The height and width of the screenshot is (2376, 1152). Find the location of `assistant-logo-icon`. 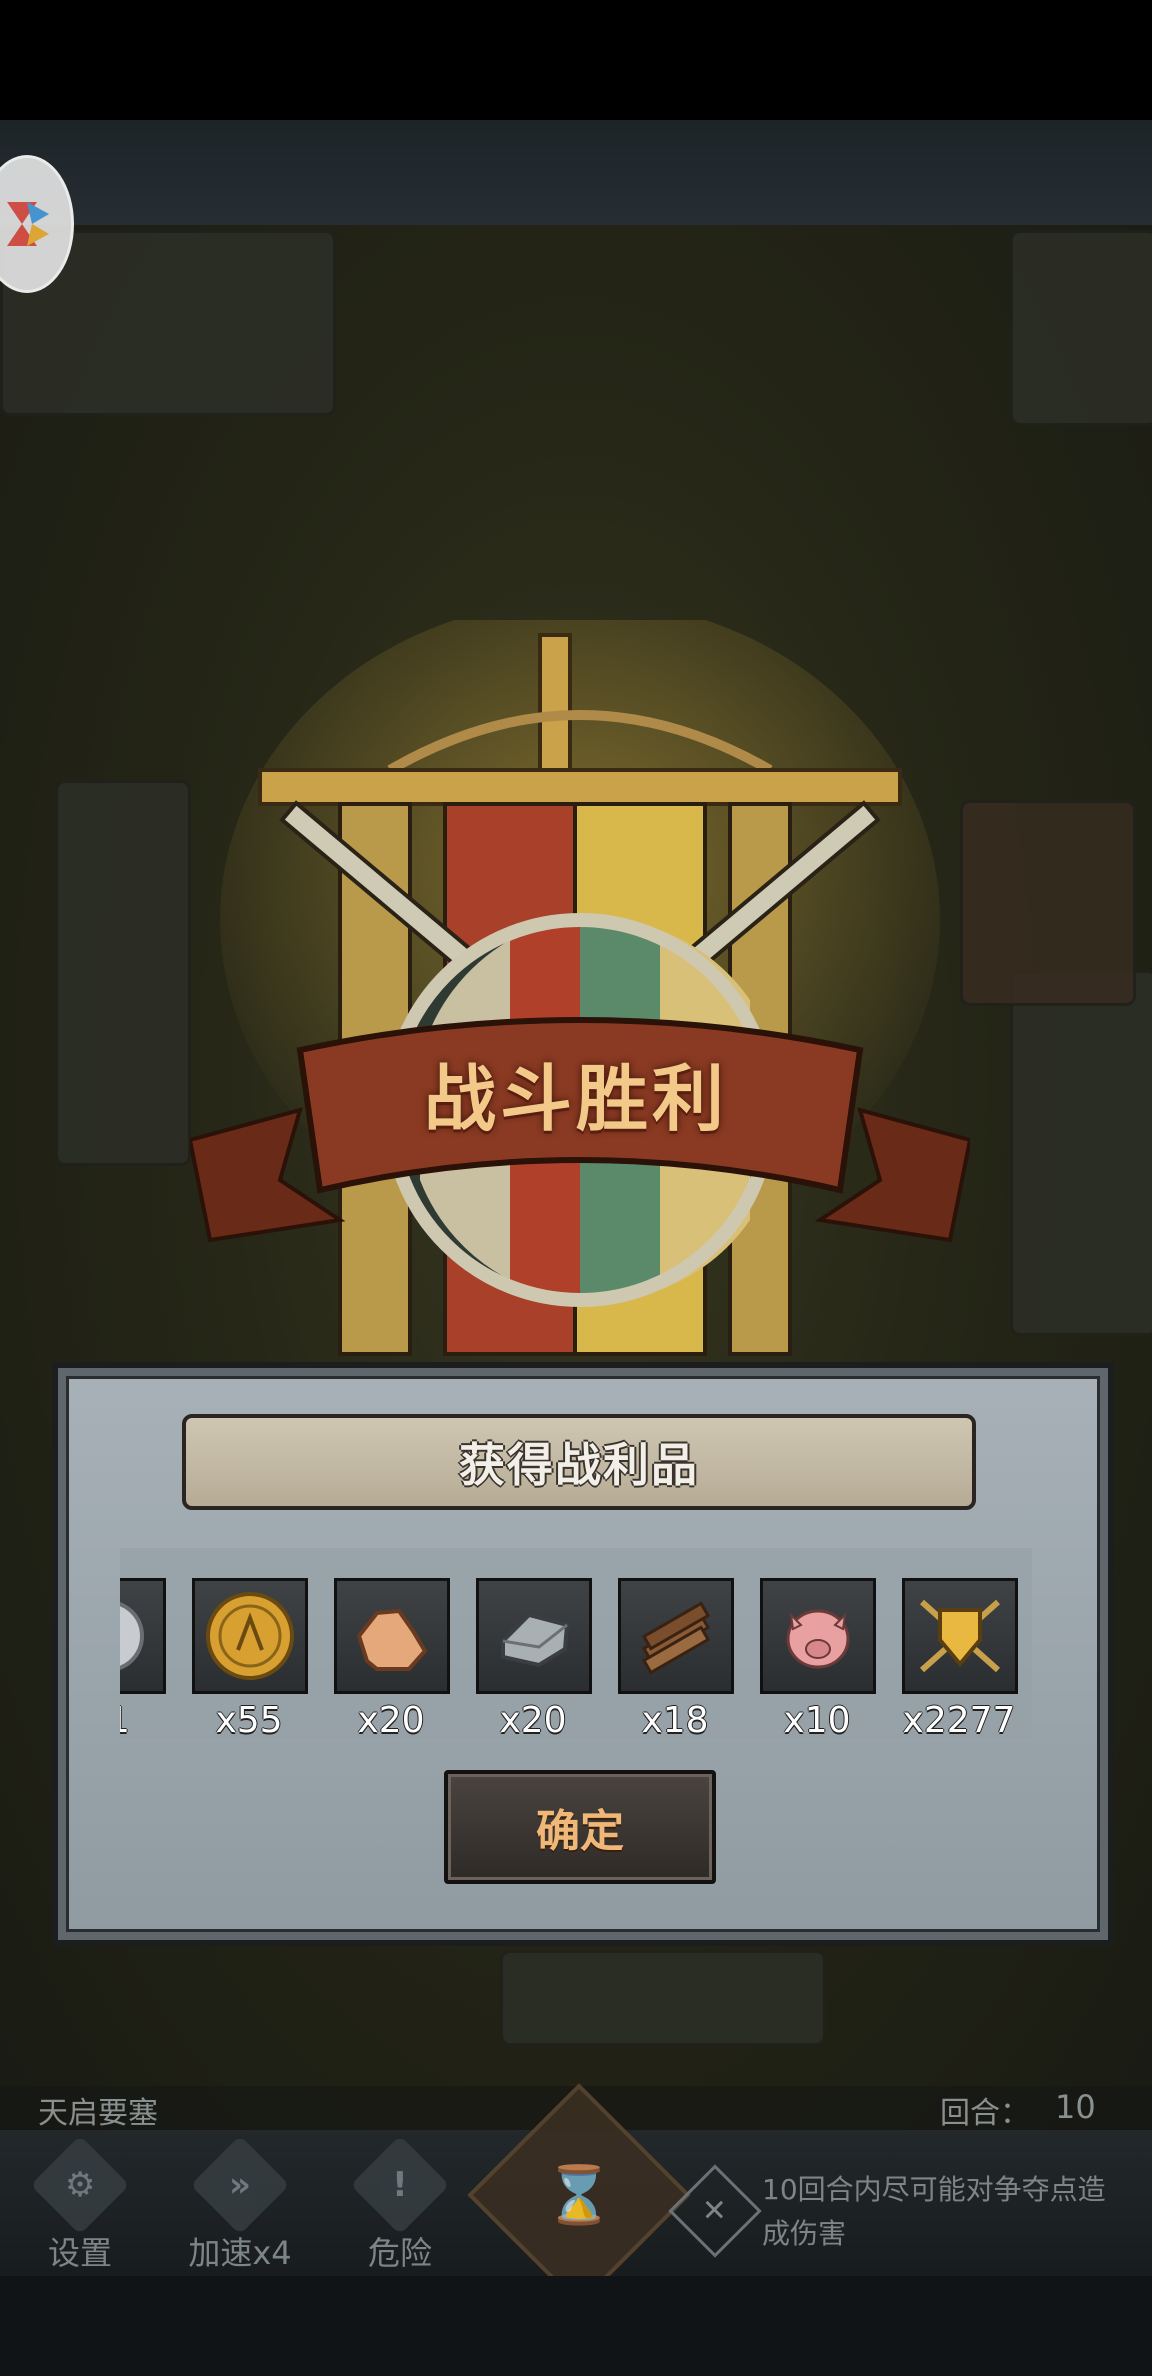

assistant-logo-icon is located at coordinates (28, 224).